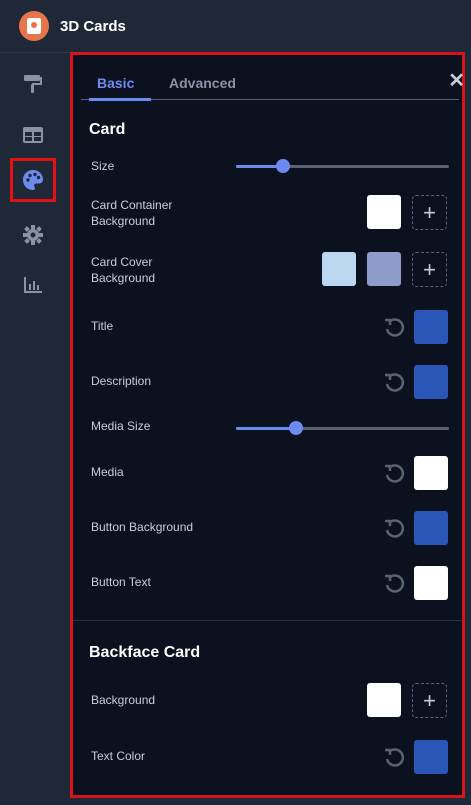 The width and height of the screenshot is (471, 805). I want to click on title-label: Title, so click(102, 326).